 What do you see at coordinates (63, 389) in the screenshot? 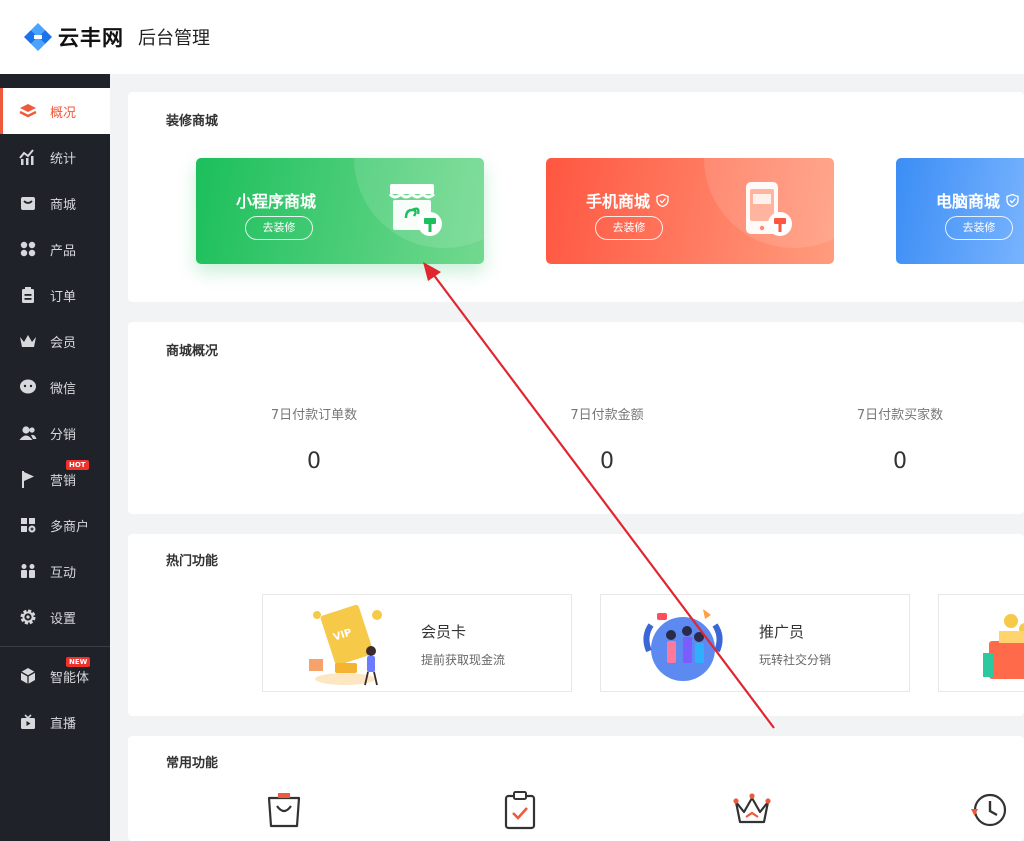
I see `sidebar-item-label: 微信` at bounding box center [63, 389].